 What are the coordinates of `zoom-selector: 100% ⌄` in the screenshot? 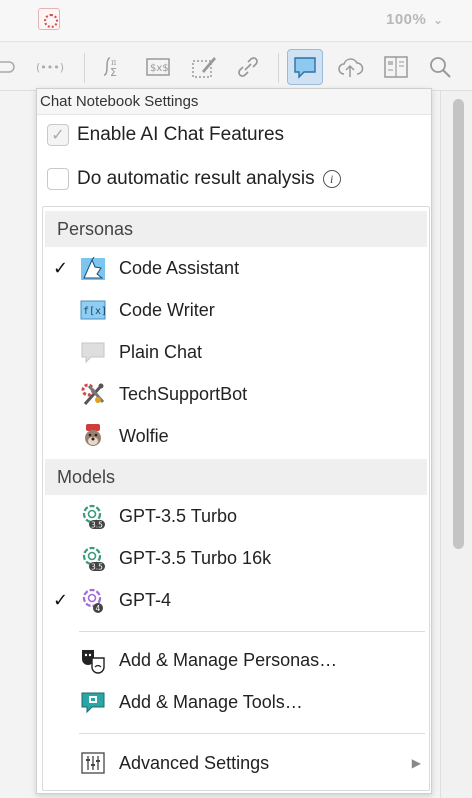 It's located at (415, 19).